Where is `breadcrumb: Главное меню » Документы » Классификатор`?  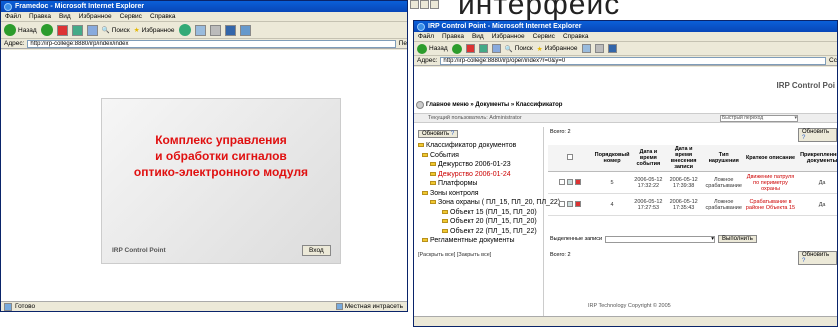
breadcrumb: Главное меню » Документы » Классификатор is located at coordinates (489, 105).